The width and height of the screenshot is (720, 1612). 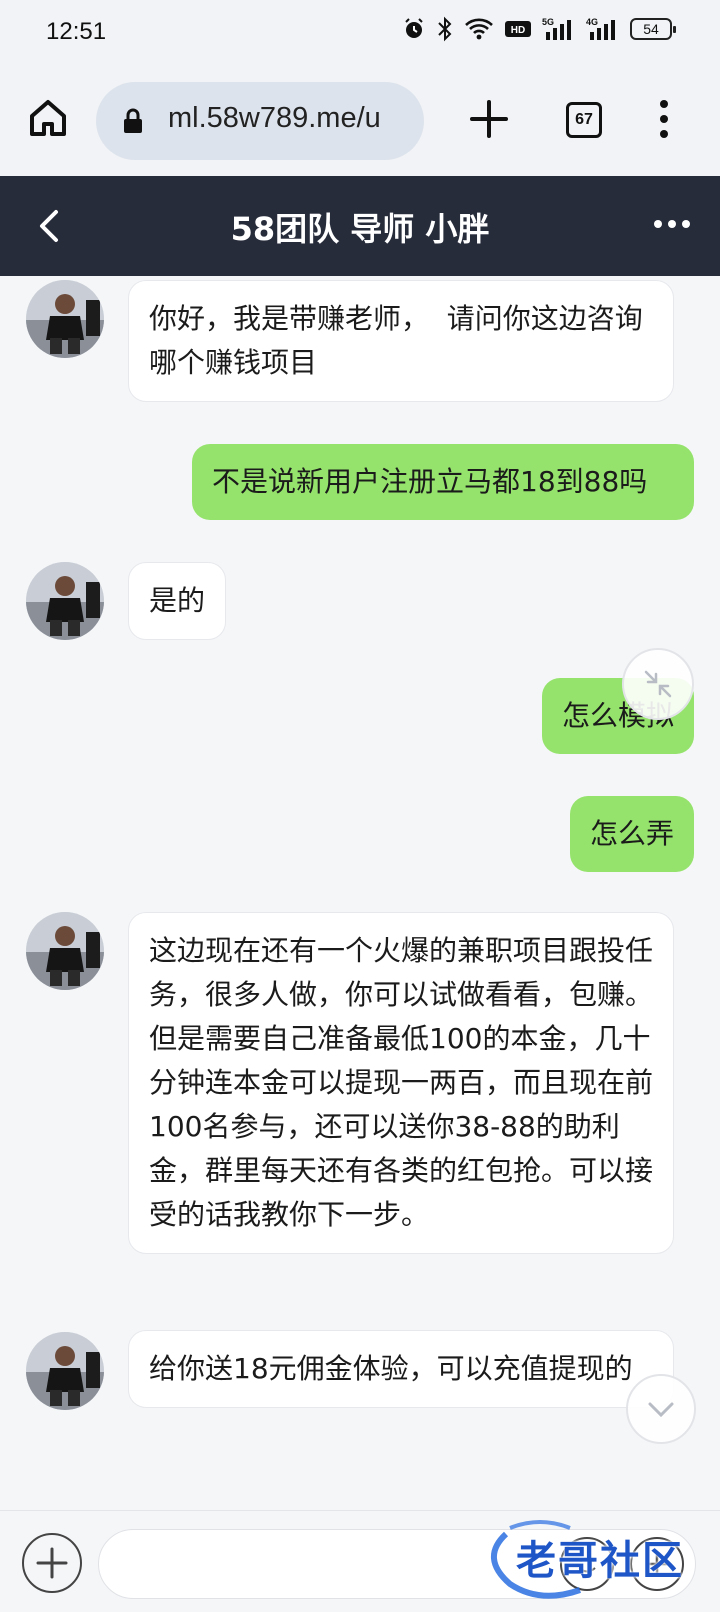 I want to click on input-bar, so click(x=360, y=1561).